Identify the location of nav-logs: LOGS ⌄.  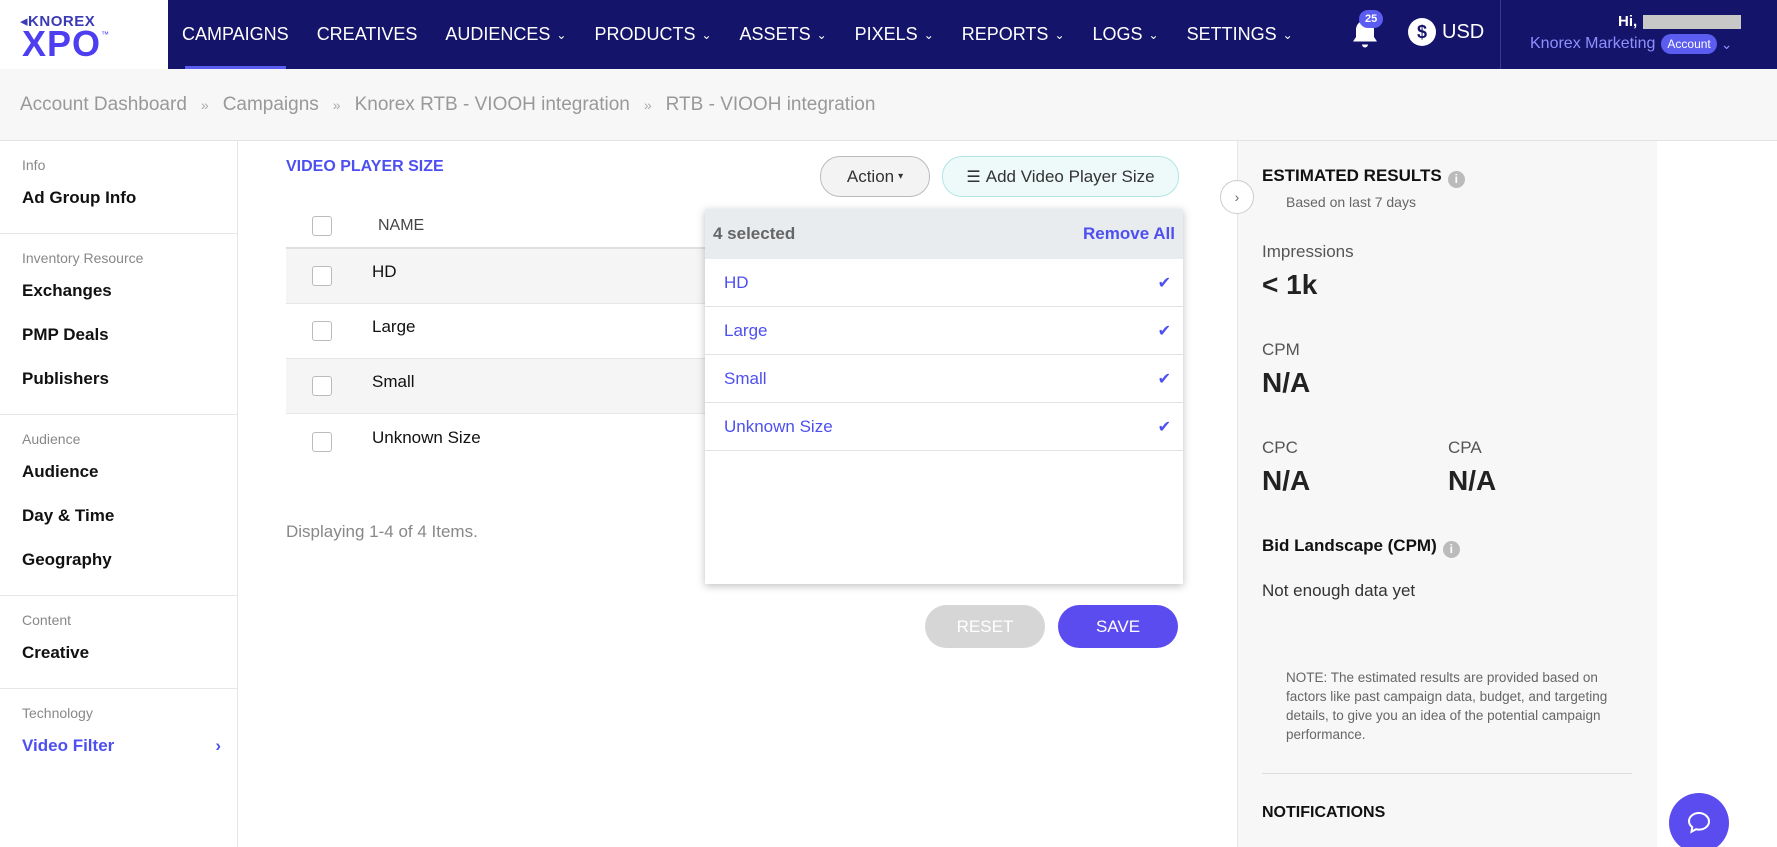
(1126, 34).